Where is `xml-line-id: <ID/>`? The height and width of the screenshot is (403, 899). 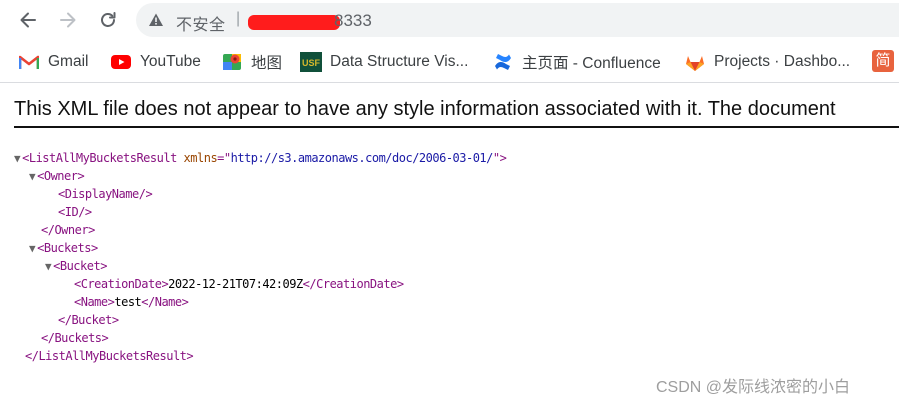 xml-line-id: <ID/> is located at coordinates (75, 212).